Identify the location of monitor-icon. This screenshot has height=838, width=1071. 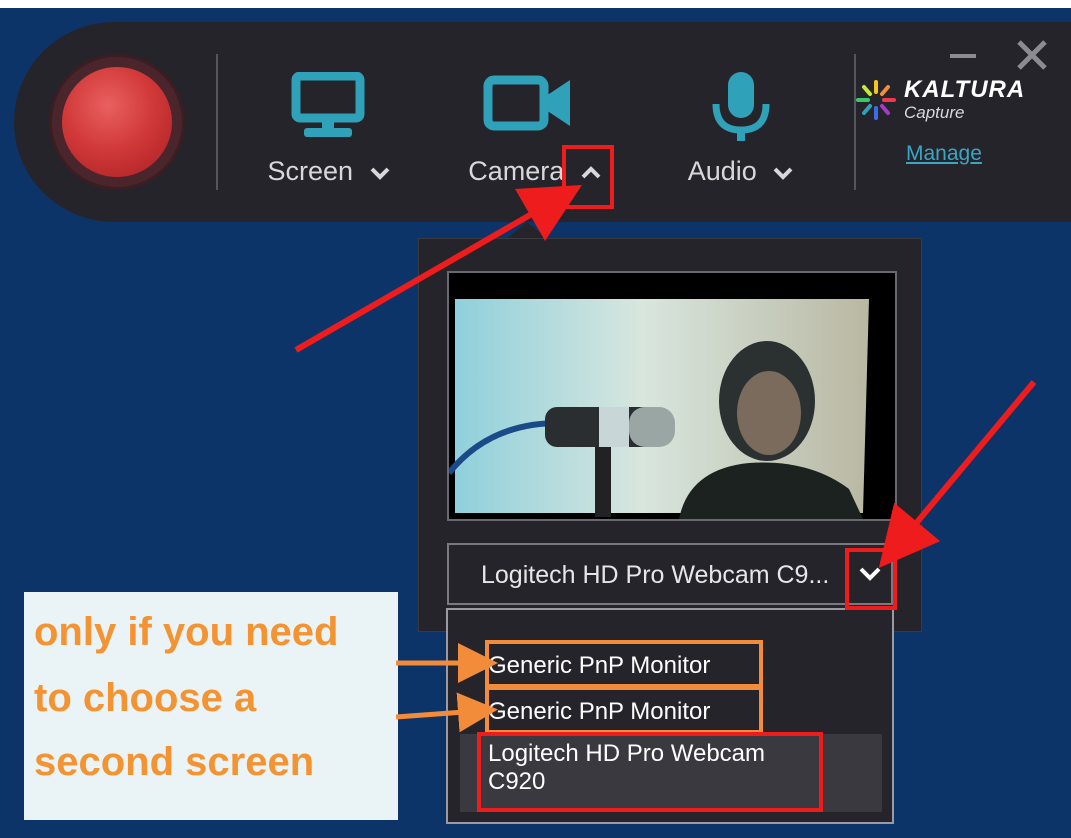
(328, 104).